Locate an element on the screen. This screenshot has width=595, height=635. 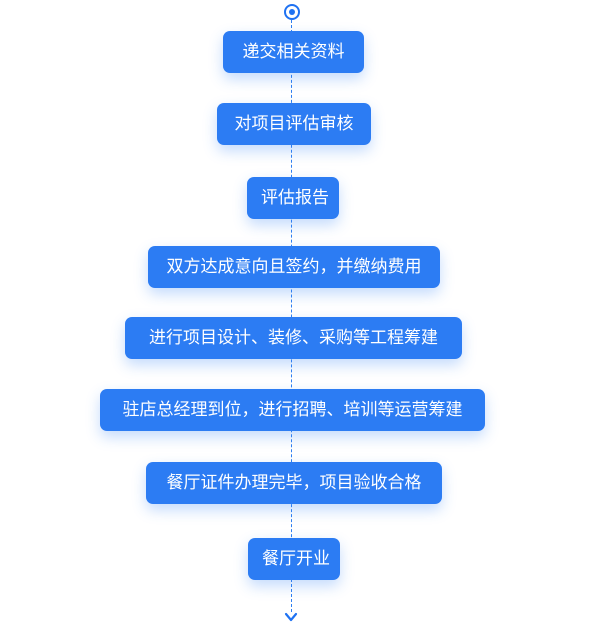
flow-step-4: 双方达成意向且签约，并缴纳费用 is located at coordinates (294, 267).